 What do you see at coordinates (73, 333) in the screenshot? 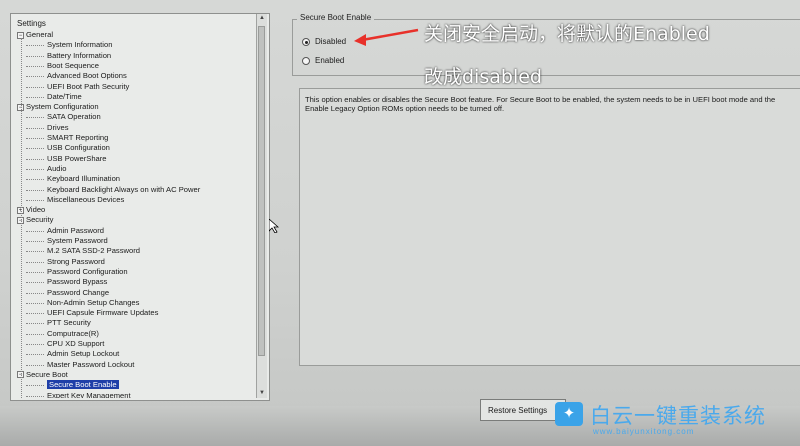
I see `tree-item: Computrace(R)` at bounding box center [73, 333].